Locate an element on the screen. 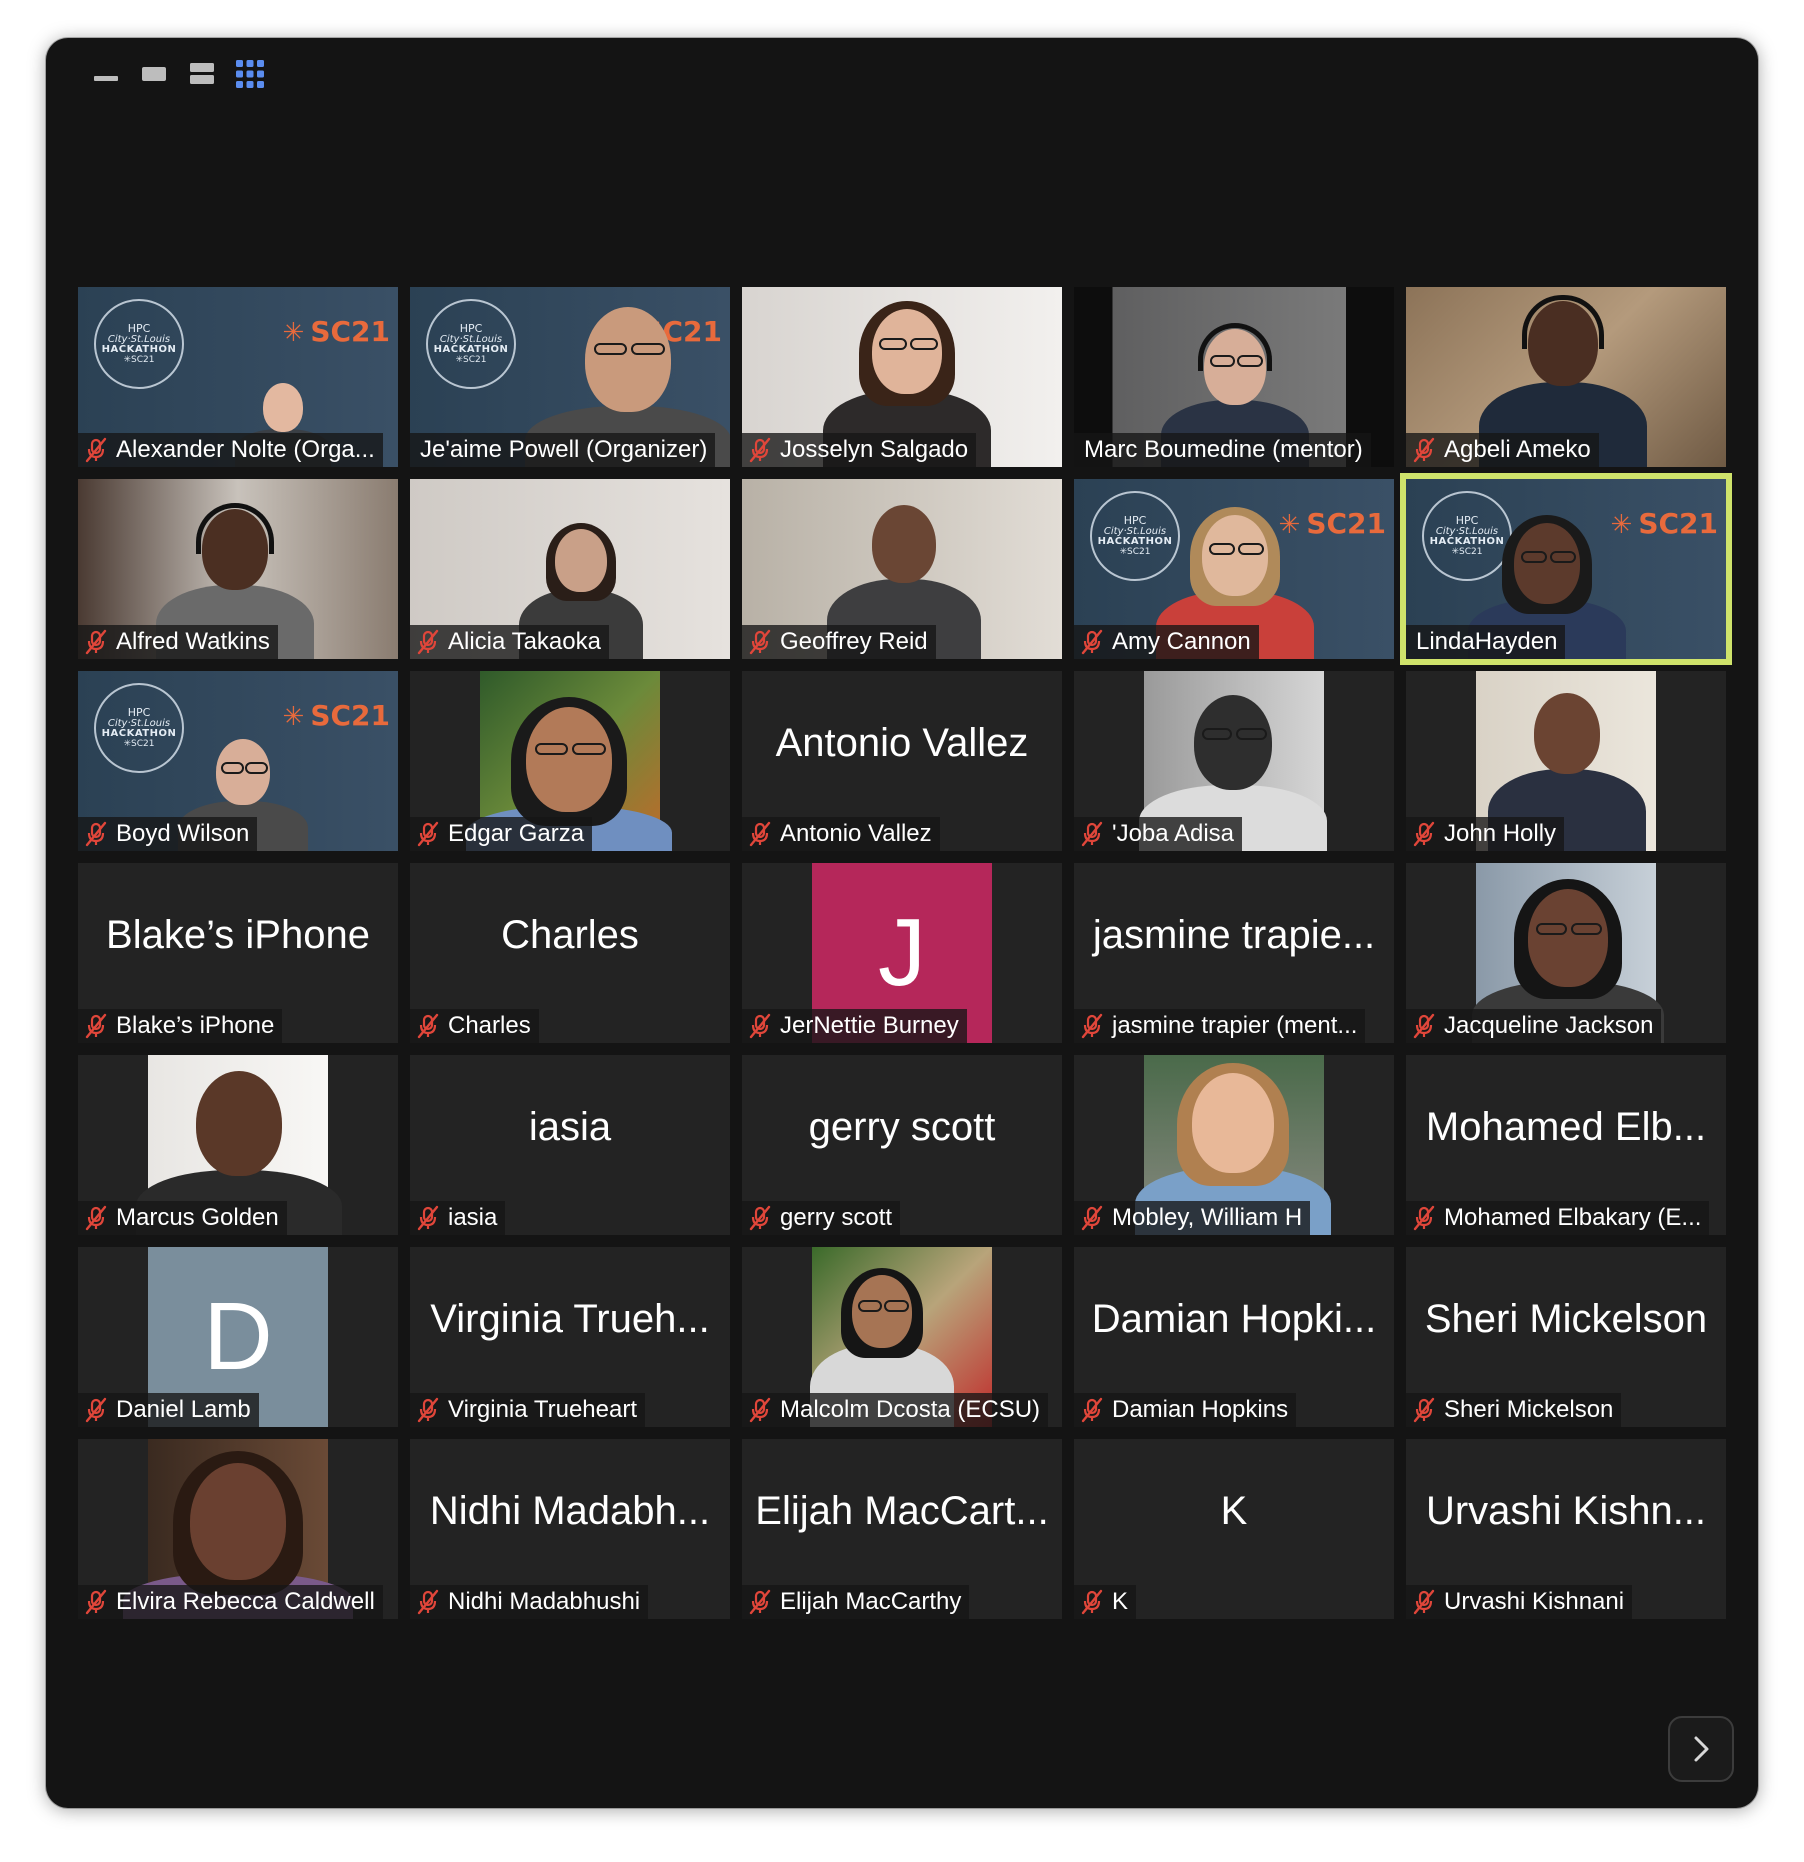 The height and width of the screenshot is (1862, 1804). participant-tile: Virginia Trueh... Virginia Trueheart is located at coordinates (570, 1337).